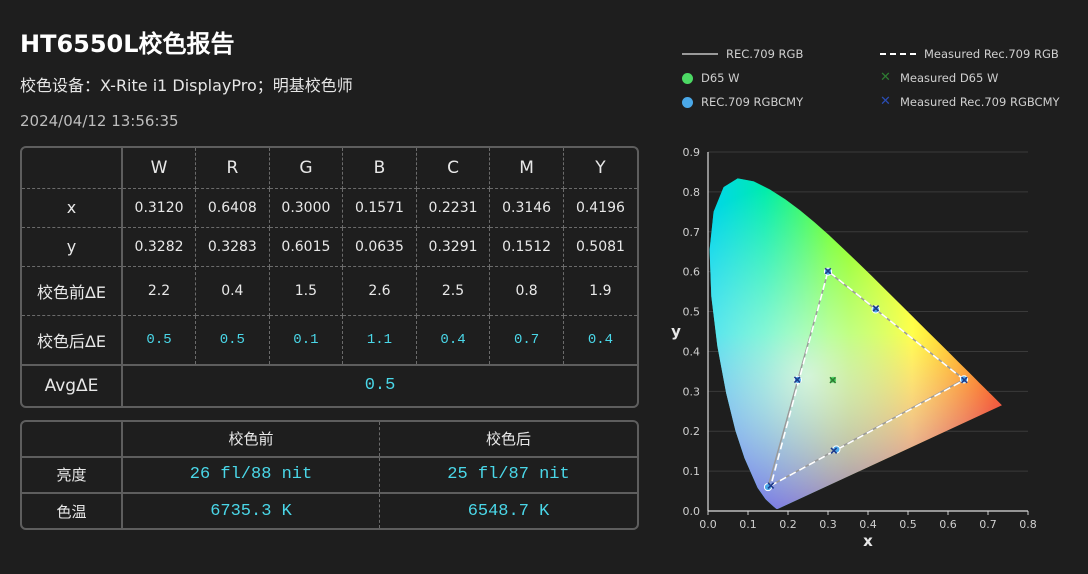  I want to click on table-row: 色温 6735.3 K 6548.7 K, so click(329, 510).